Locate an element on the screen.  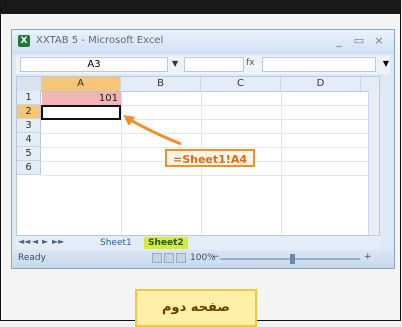
expand-formula-icon: ▼ is located at coordinates (386, 63).